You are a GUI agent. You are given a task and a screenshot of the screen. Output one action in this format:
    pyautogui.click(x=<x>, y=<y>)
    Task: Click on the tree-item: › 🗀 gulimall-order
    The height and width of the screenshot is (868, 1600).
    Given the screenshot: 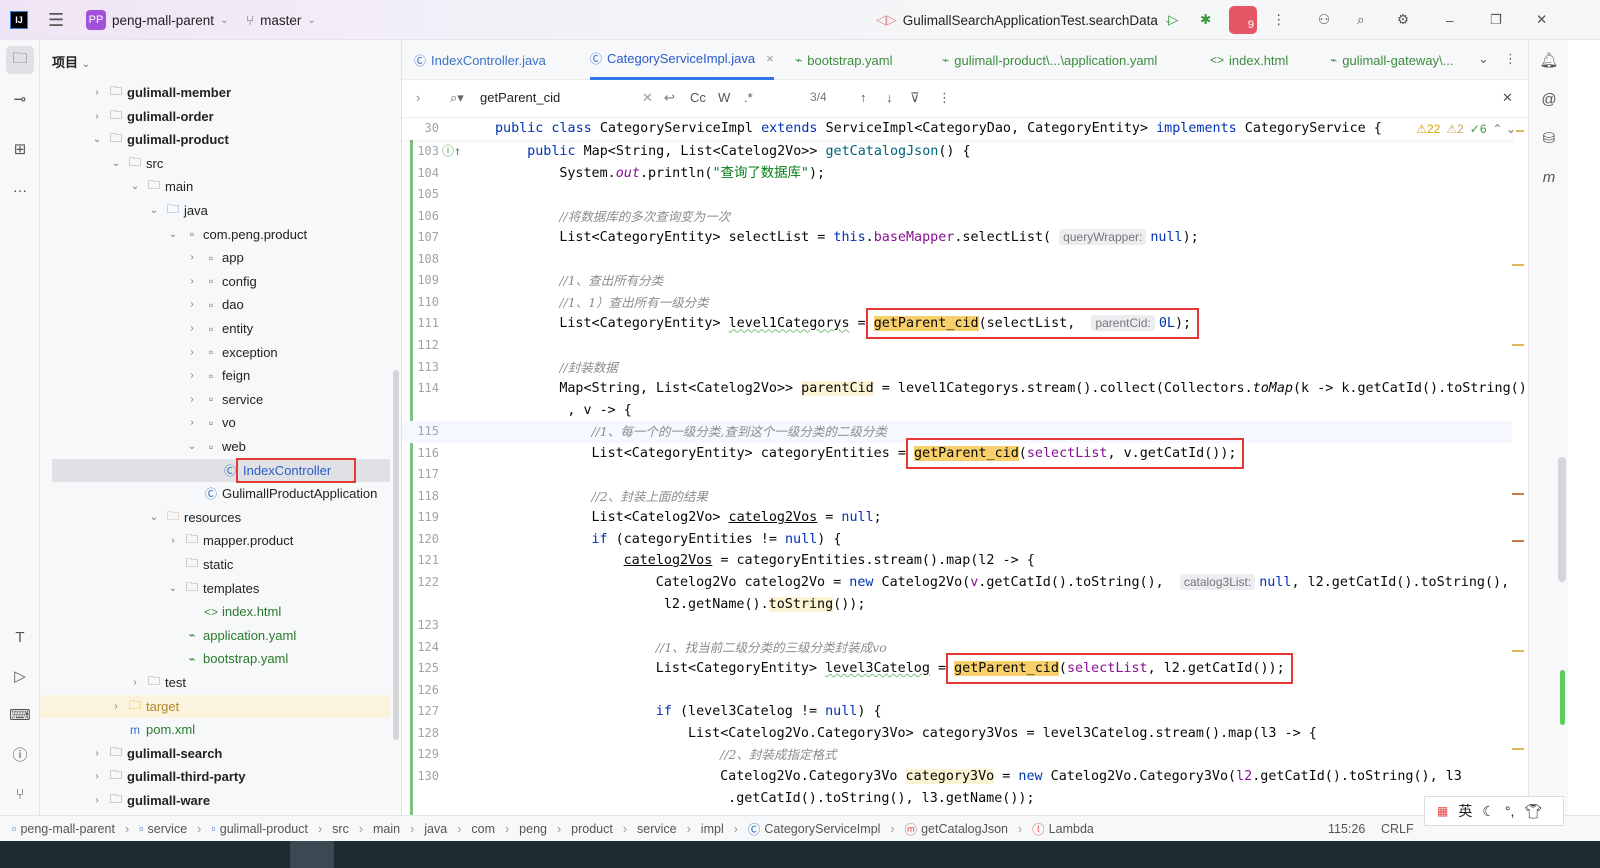 What is the action you would take?
    pyautogui.click(x=215, y=116)
    